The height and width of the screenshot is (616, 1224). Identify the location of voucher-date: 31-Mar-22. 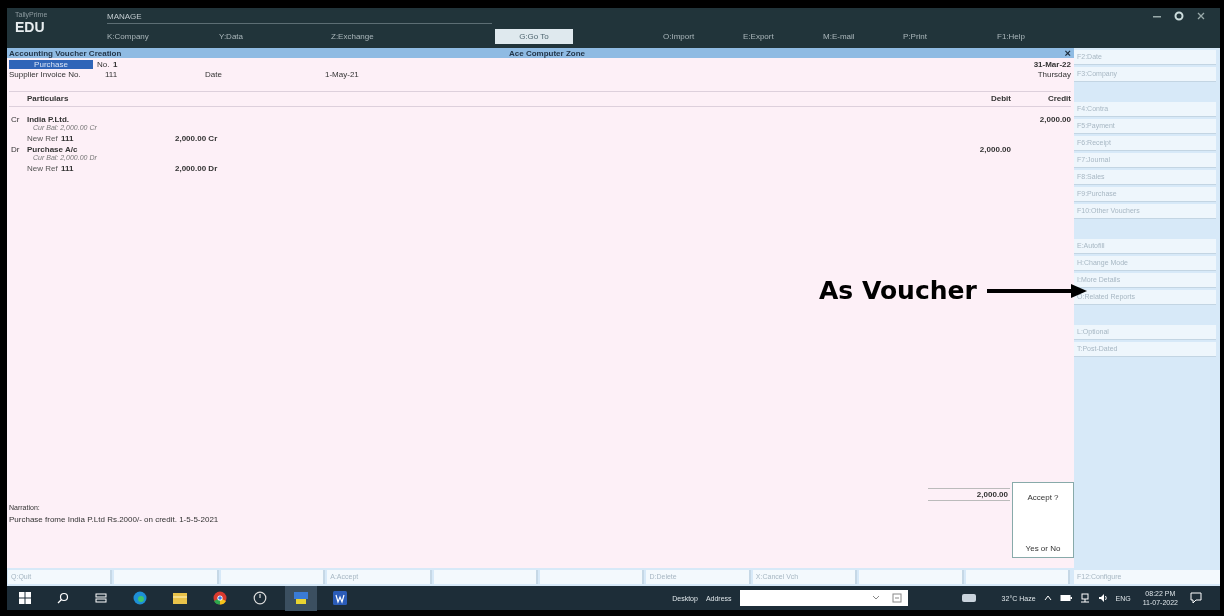
(1052, 64).